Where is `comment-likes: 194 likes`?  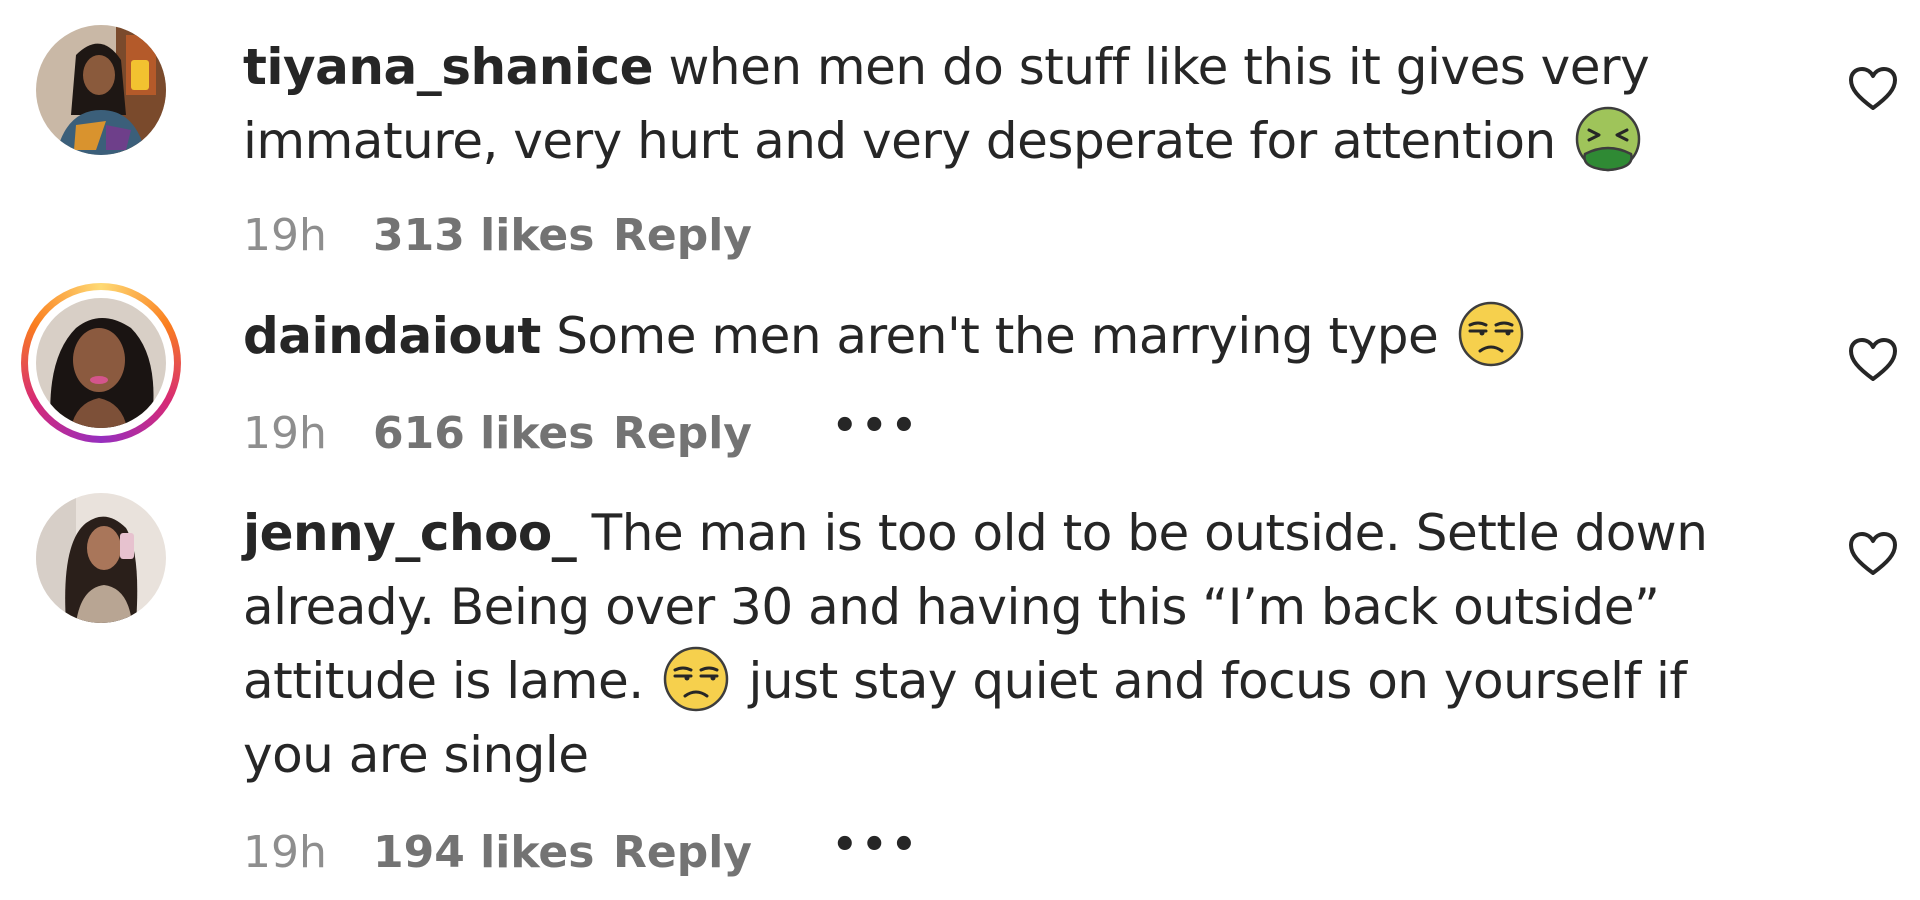
comment-likes: 194 likes is located at coordinates (483, 852).